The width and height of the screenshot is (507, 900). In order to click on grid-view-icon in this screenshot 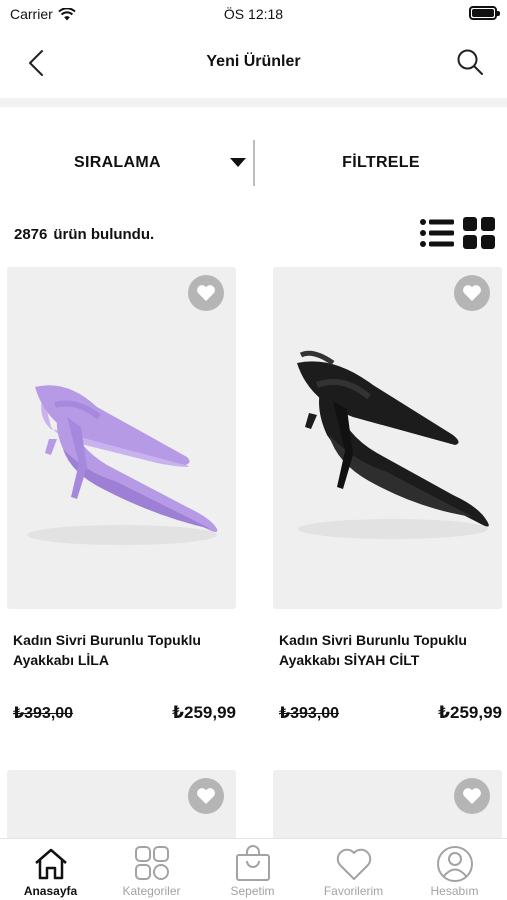, I will do `click(479, 233)`.